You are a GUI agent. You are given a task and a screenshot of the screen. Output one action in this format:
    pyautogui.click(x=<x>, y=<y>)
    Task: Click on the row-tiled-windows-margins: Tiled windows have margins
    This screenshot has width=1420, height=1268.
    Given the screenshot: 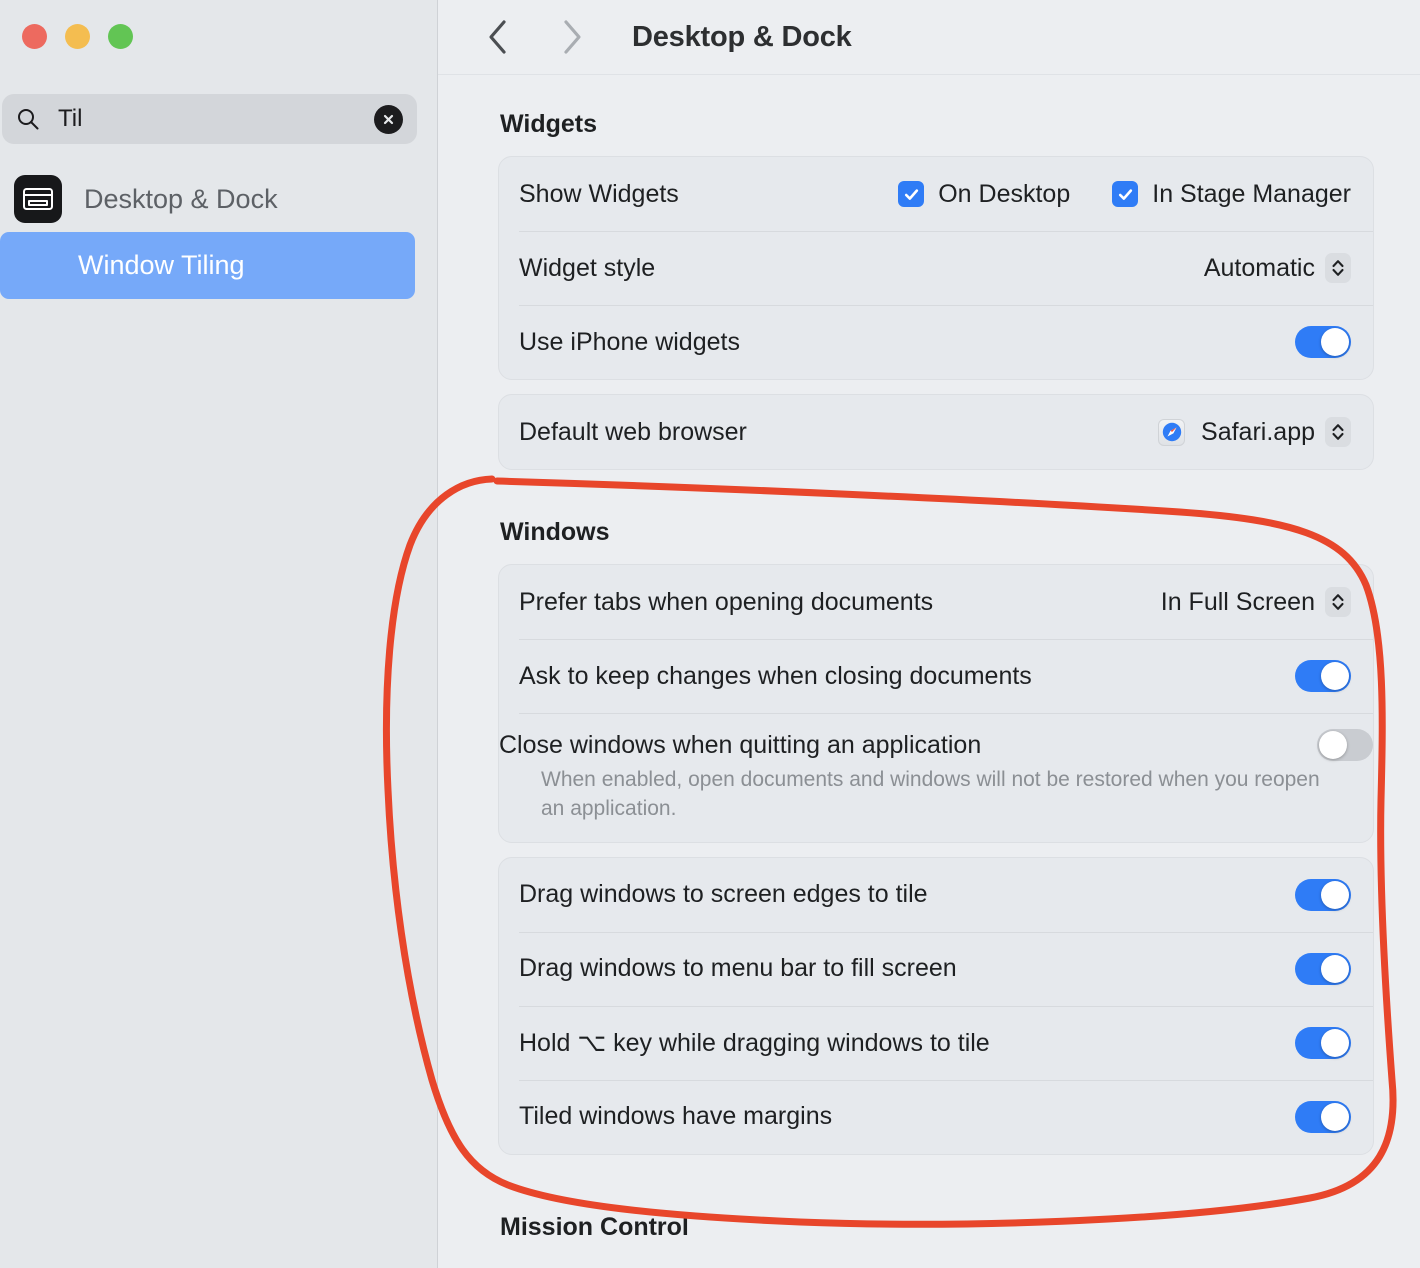 What is the action you would take?
    pyautogui.click(x=936, y=1116)
    